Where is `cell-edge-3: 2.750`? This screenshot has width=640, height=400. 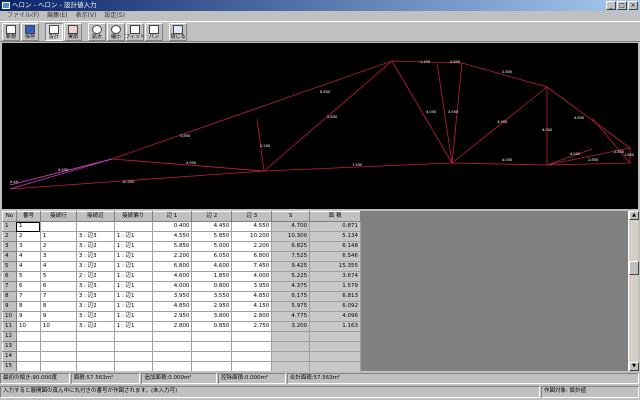 cell-edge-3: 2.750 is located at coordinates (252, 326).